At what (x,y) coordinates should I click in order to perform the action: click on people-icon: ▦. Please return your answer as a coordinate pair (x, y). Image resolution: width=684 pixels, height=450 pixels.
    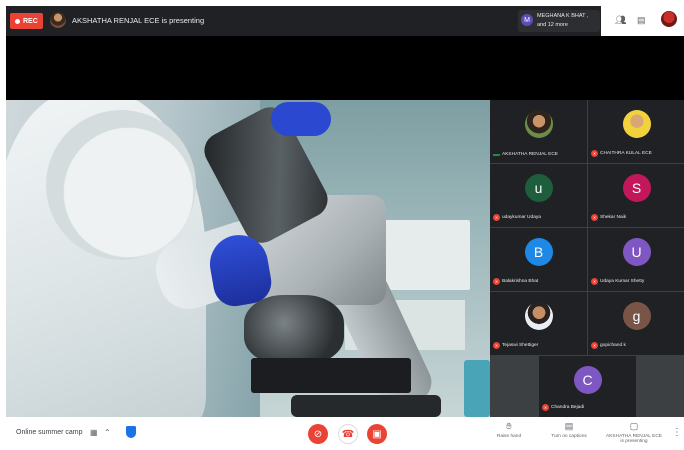
    Looking at the image, I should click on (94, 432).